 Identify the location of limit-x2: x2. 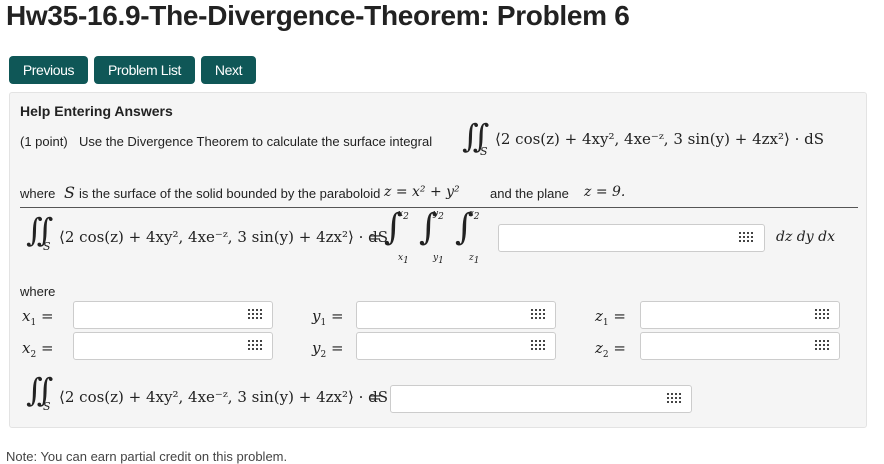
(403, 215).